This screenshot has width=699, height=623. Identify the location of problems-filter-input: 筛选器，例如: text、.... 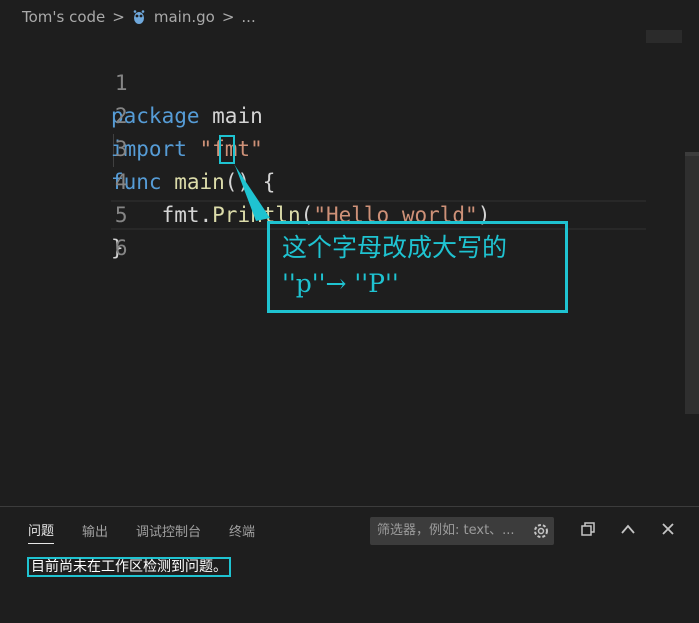
(462, 531).